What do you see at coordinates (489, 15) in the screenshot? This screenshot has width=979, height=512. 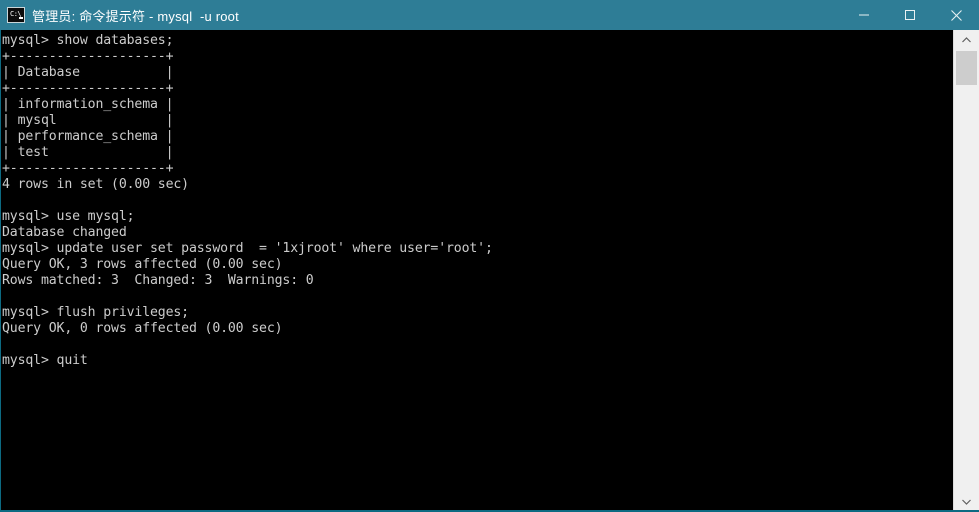 I see `window-titlebar: C:\ 管理员: 命令提示符 - mysql -u root` at bounding box center [489, 15].